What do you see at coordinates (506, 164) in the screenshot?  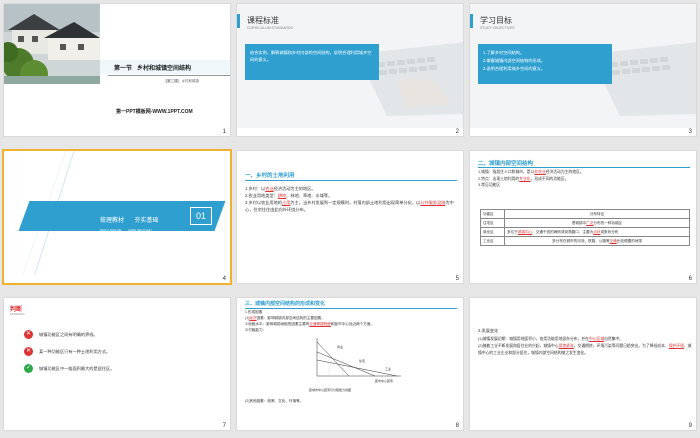 I see `slide-heading: 二、城镇内部空间结构` at bounding box center [506, 164].